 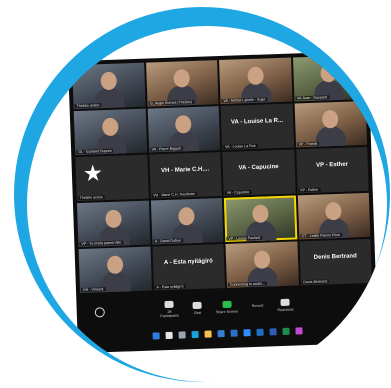 I want to click on share-screen-icon, so click(x=227, y=304).